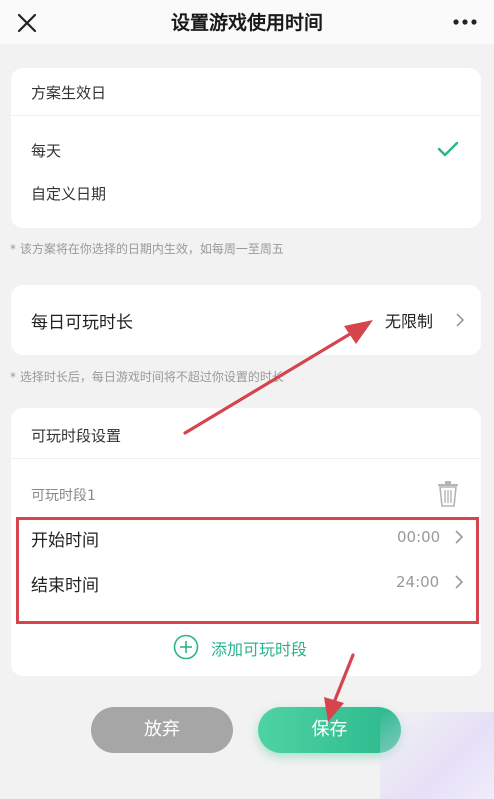  What do you see at coordinates (186, 647) in the screenshot?
I see `plus-circle-icon` at bounding box center [186, 647].